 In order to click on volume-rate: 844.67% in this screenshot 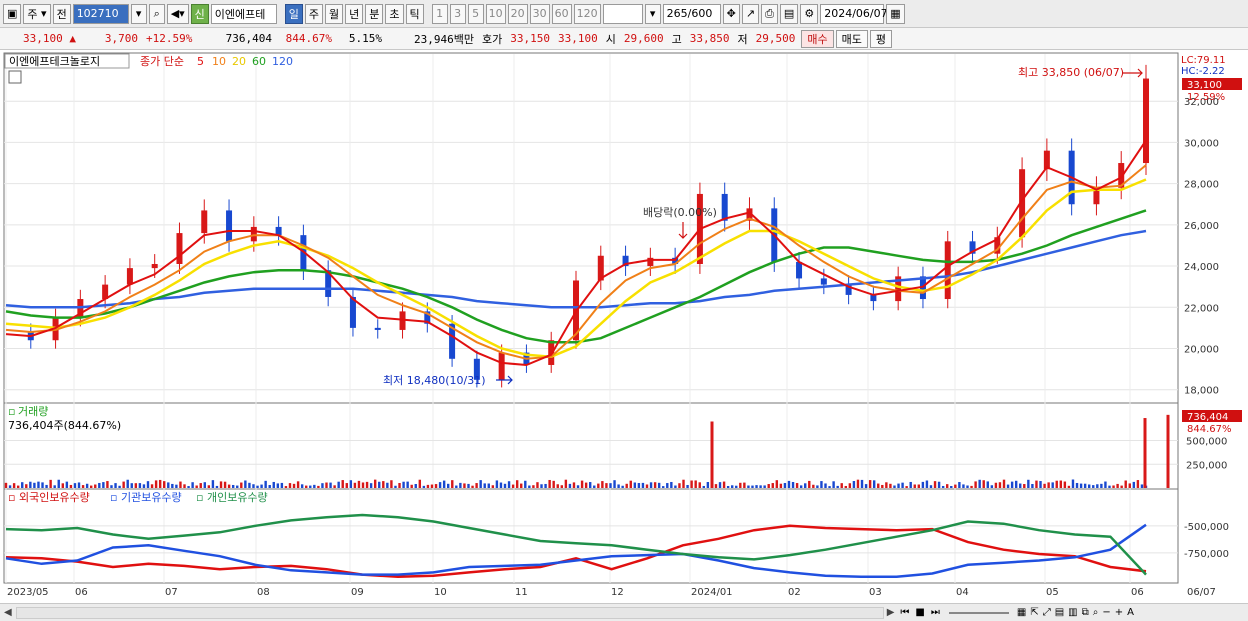, I will do `click(308, 38)`.